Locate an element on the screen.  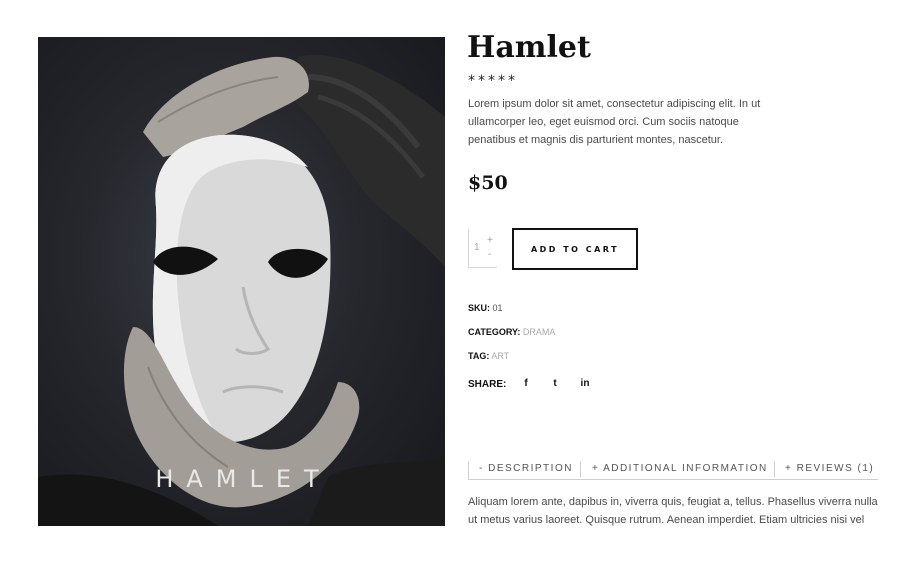
tab-reviews: + REVIEWS (1) is located at coordinates (829, 470).